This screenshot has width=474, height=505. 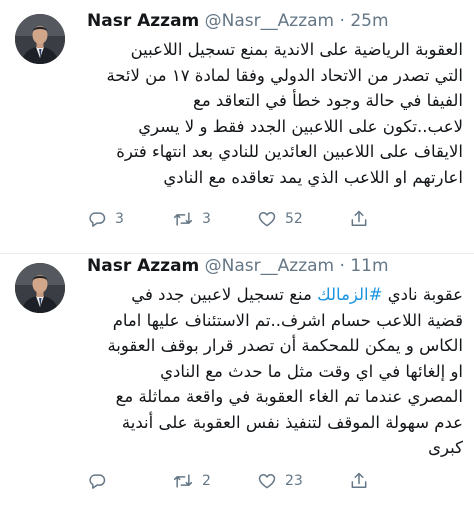 I want to click on tweet-header: Nasr Azzam @Nasr__Azzam · 25m, so click(x=238, y=21).